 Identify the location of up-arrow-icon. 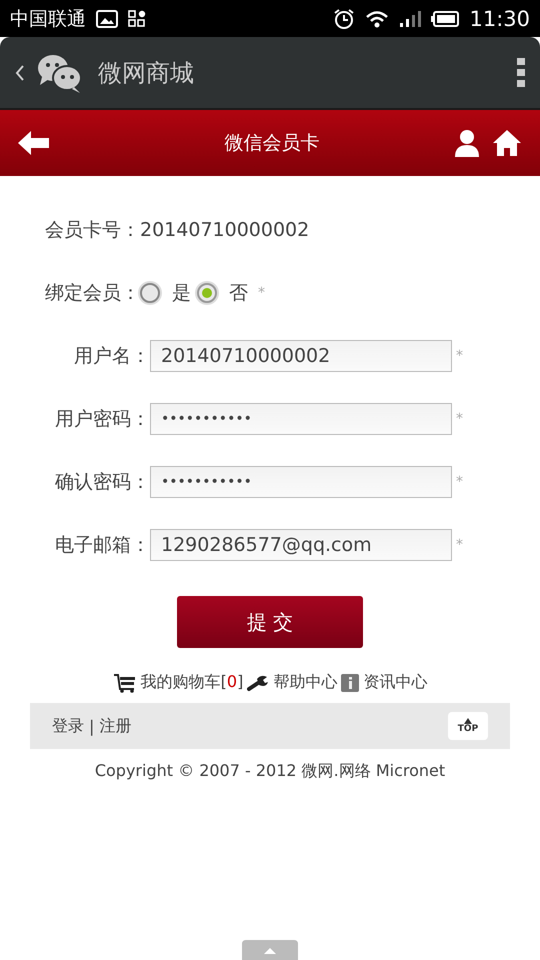
(468, 721).